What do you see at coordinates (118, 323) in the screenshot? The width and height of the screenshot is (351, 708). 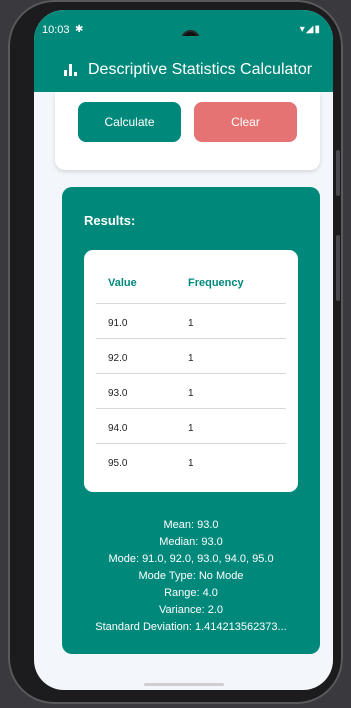 I see `cell-value: 91.0` at bounding box center [118, 323].